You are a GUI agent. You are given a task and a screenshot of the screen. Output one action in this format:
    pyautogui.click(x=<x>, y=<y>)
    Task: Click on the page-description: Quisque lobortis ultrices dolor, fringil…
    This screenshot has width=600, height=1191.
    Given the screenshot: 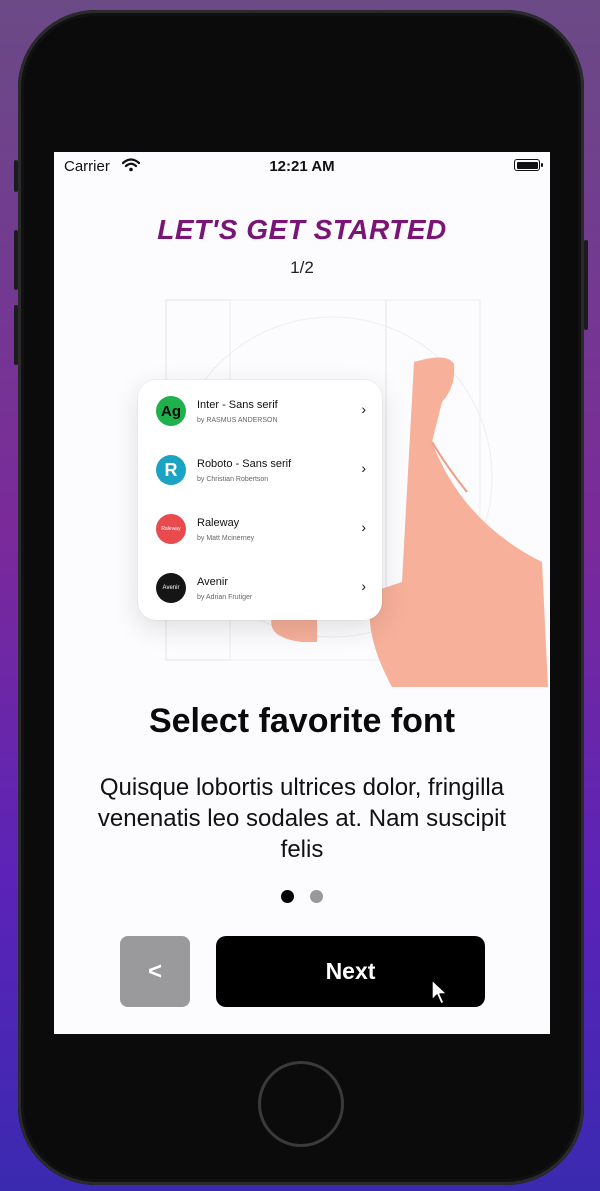 What is the action you would take?
    pyautogui.click(x=302, y=818)
    